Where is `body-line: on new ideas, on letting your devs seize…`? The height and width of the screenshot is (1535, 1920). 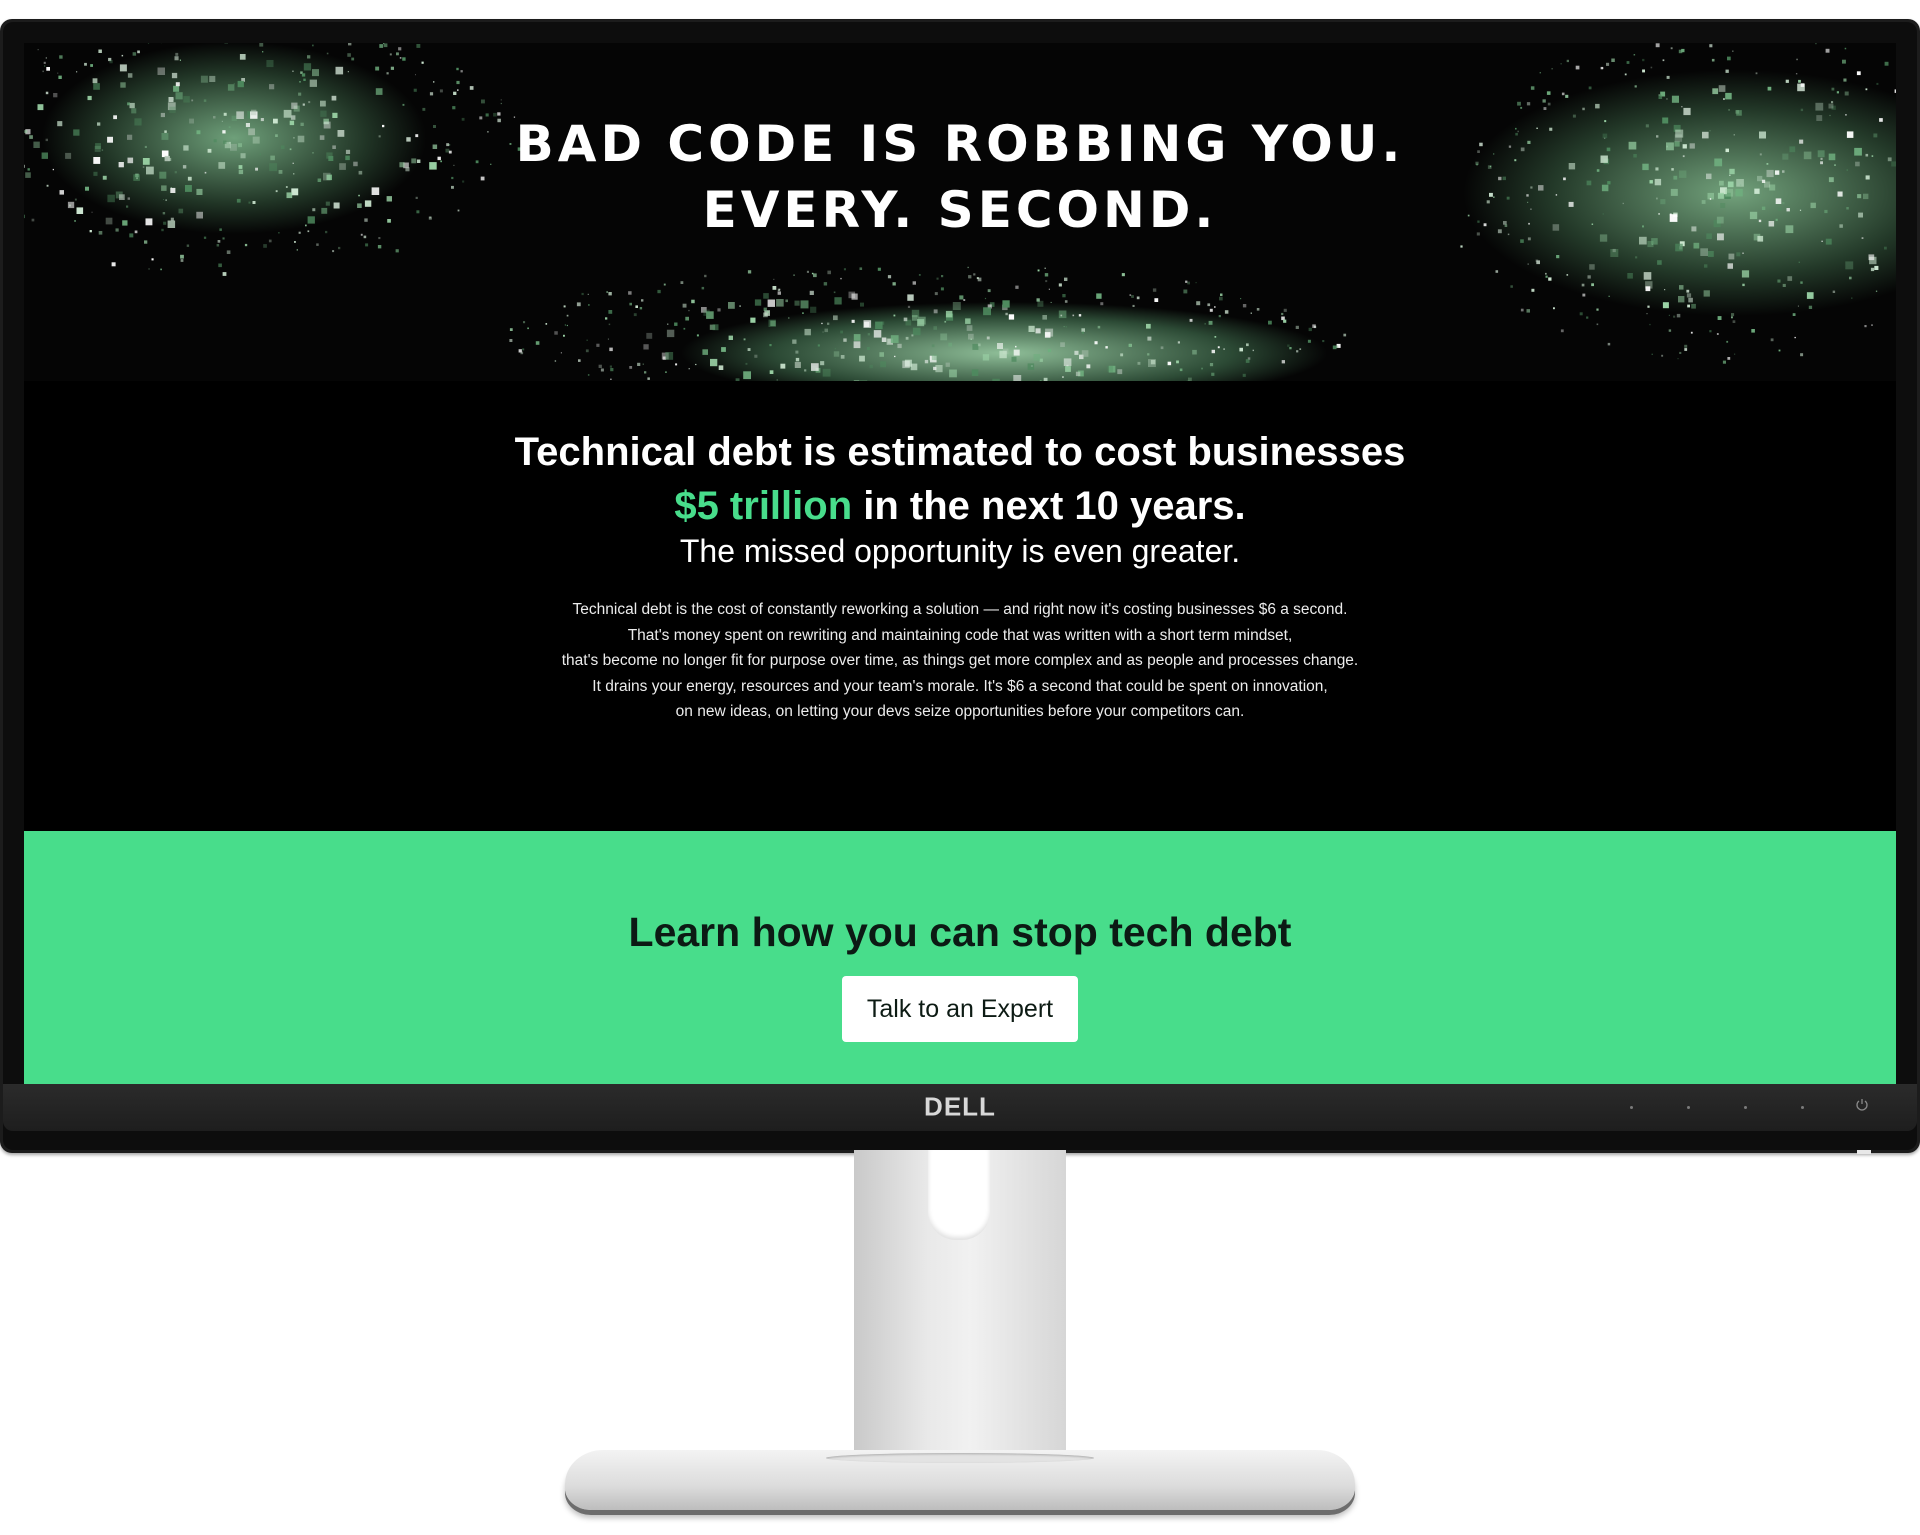
body-line: on new ideas, on letting your devs seize… is located at coordinates (960, 711).